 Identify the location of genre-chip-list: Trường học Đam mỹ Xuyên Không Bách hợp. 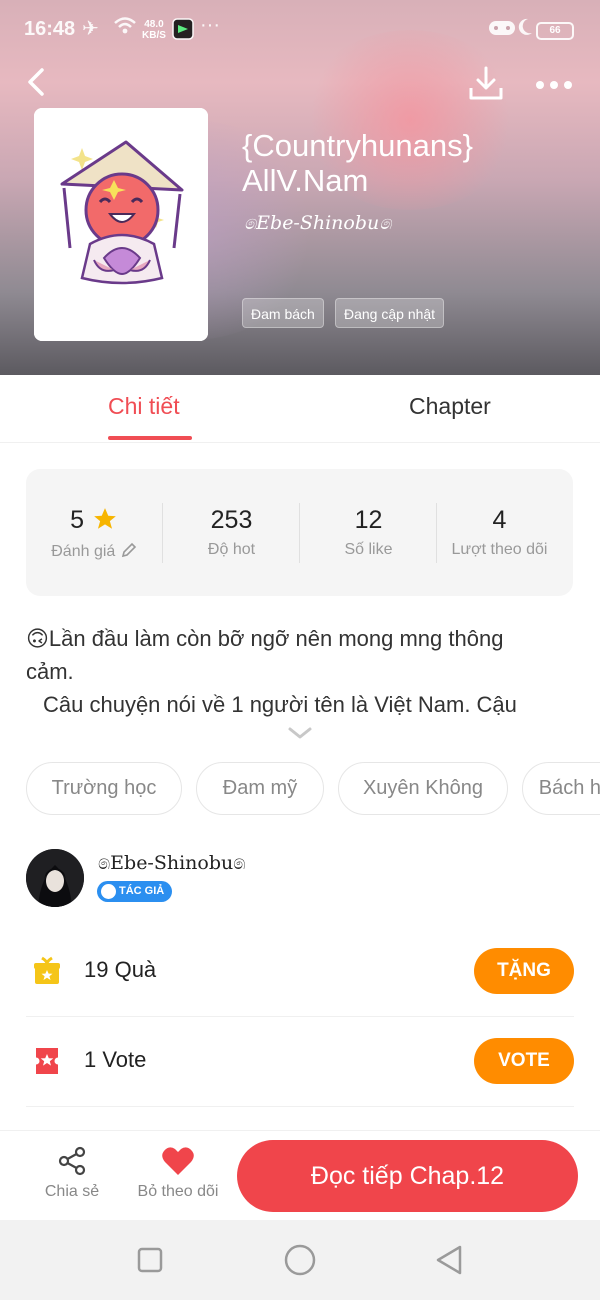
(313, 789).